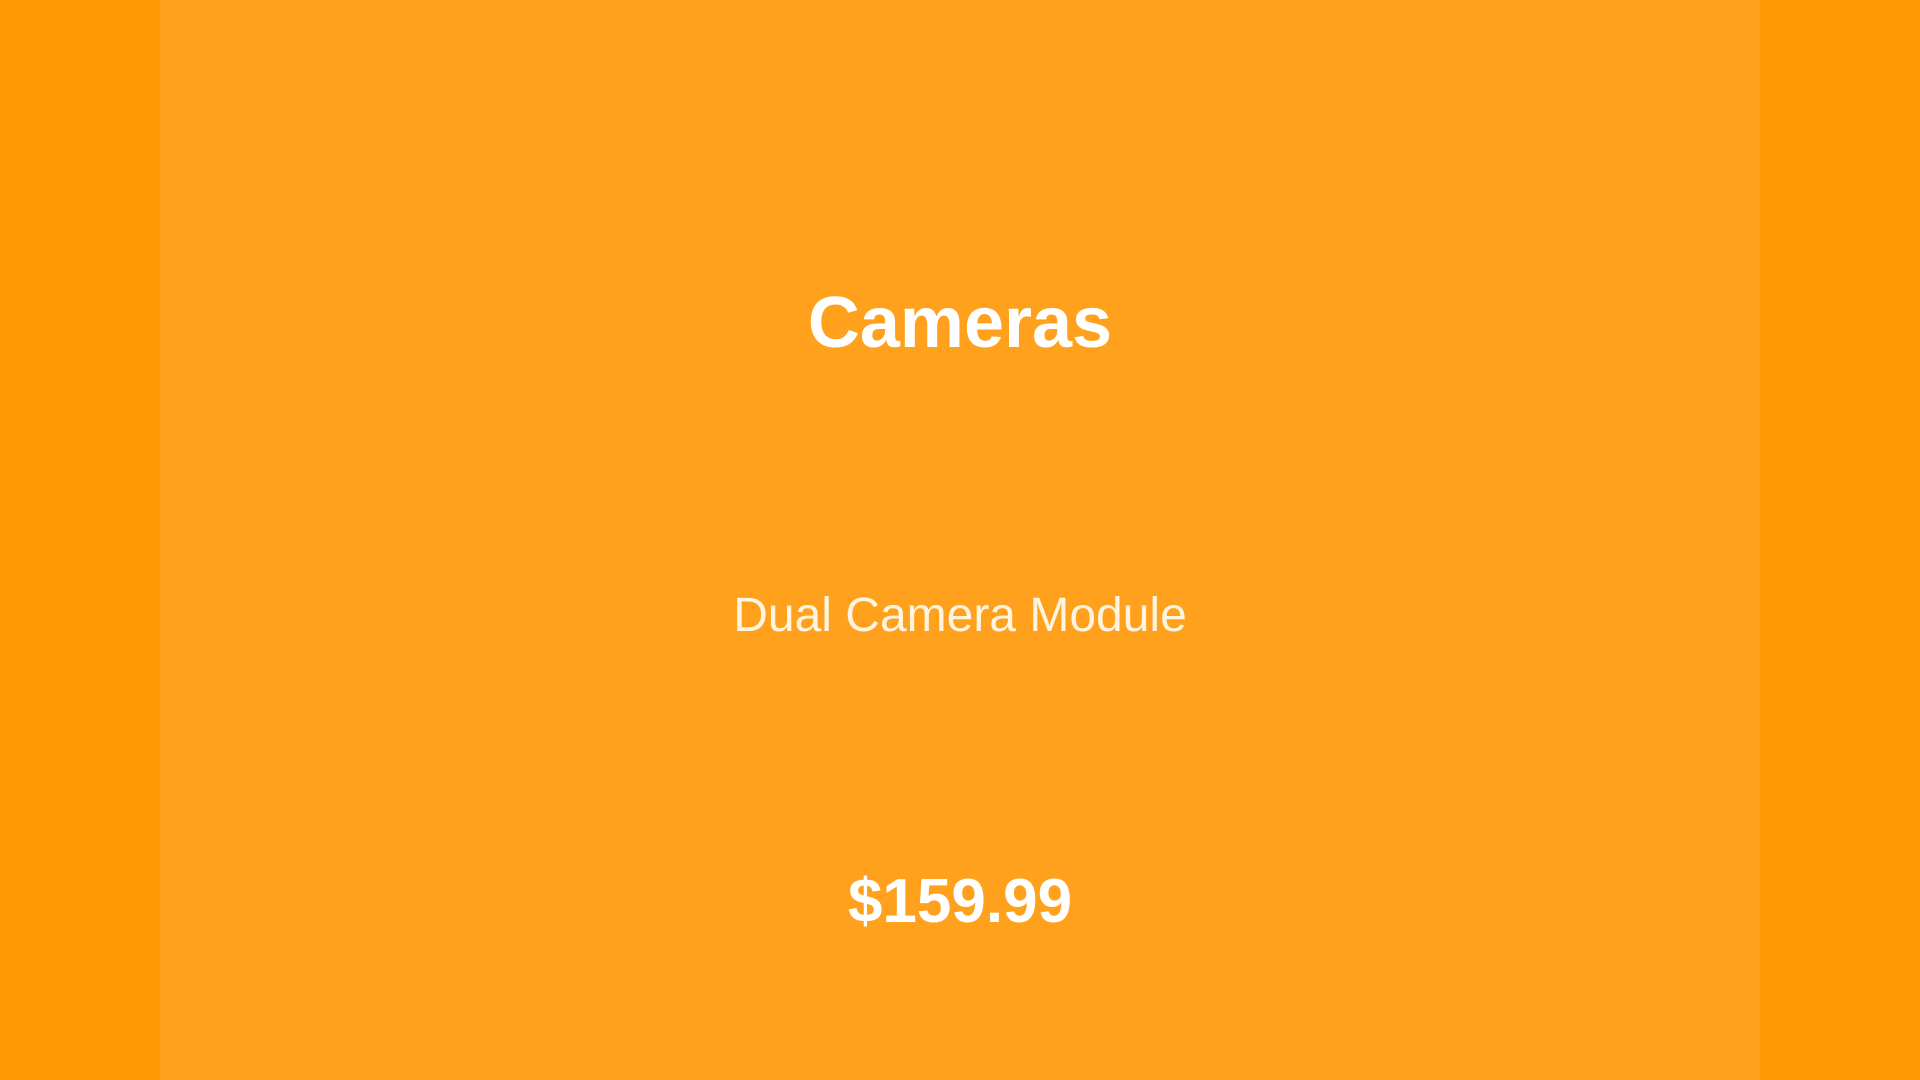 The image size is (1920, 1080). I want to click on product-category-title: Cameras, so click(960, 323).